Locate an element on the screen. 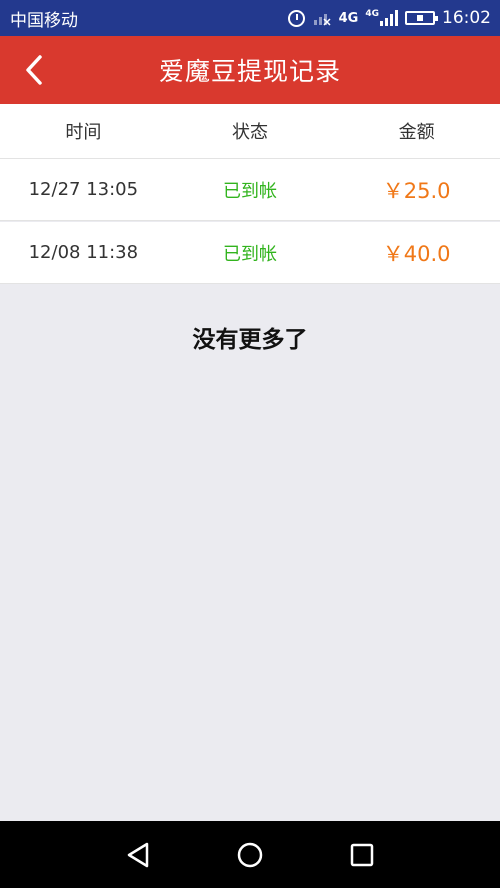  table-header: 时间 状态 金额 is located at coordinates (250, 131).